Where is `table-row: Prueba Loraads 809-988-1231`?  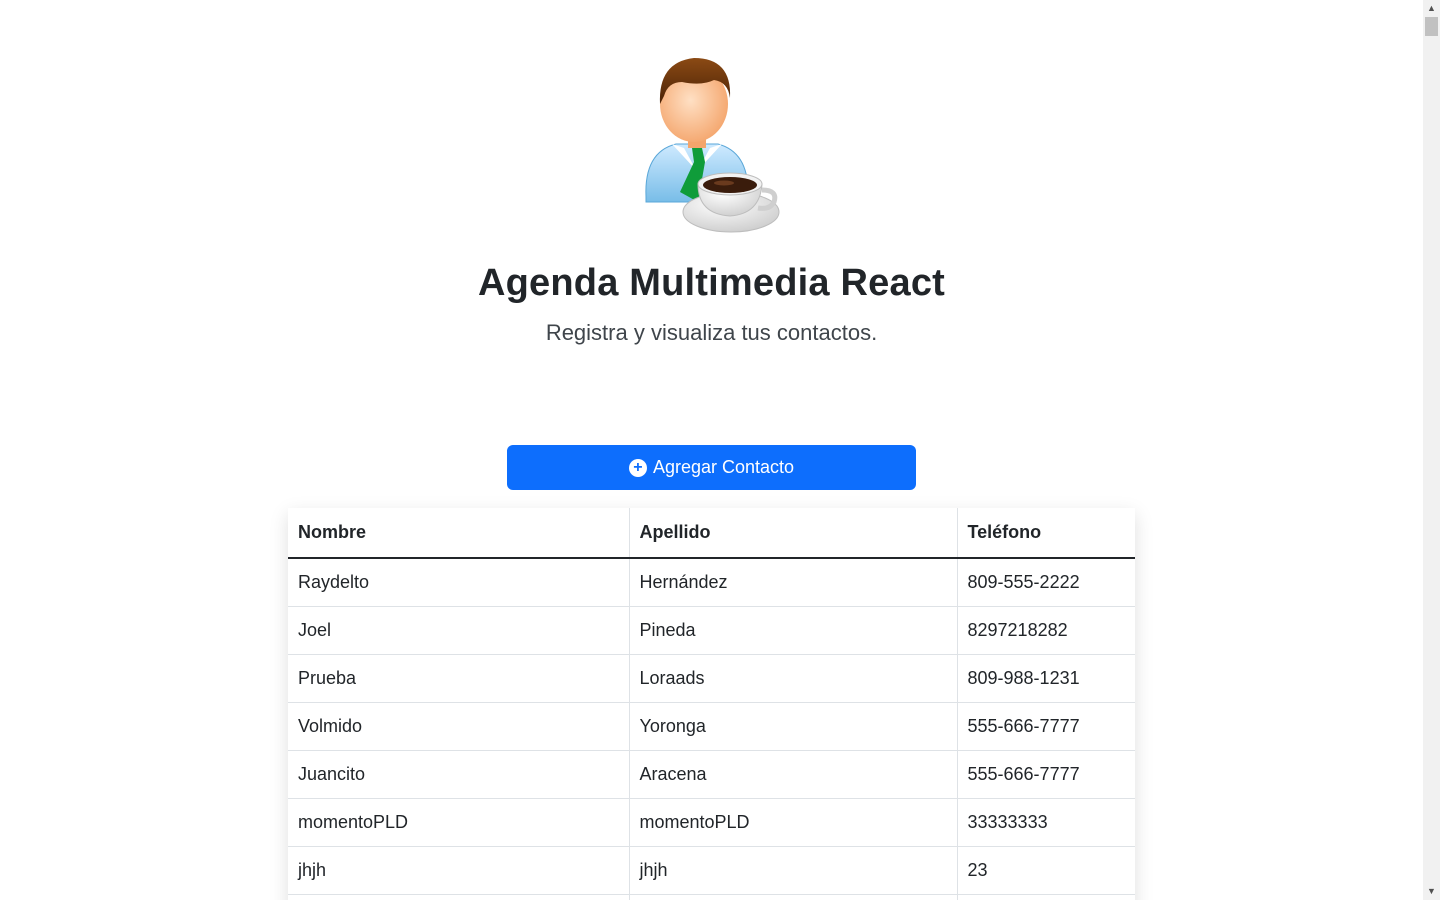
table-row: Prueba Loraads 809-988-1231 is located at coordinates (711, 678).